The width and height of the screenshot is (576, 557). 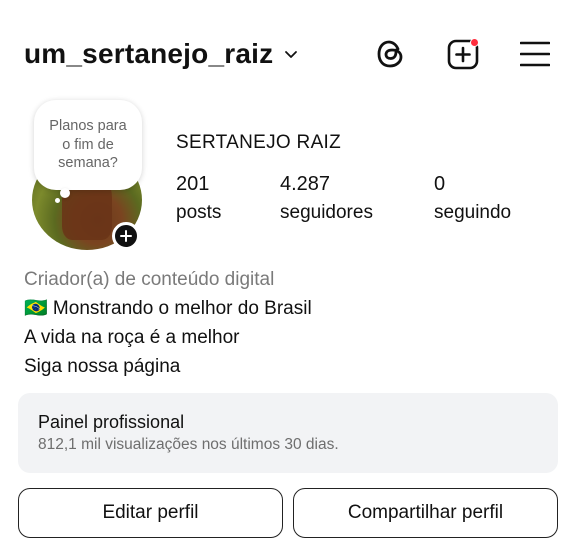 I want to click on bio-line: A vida na roça é a melhor, so click(x=132, y=337).